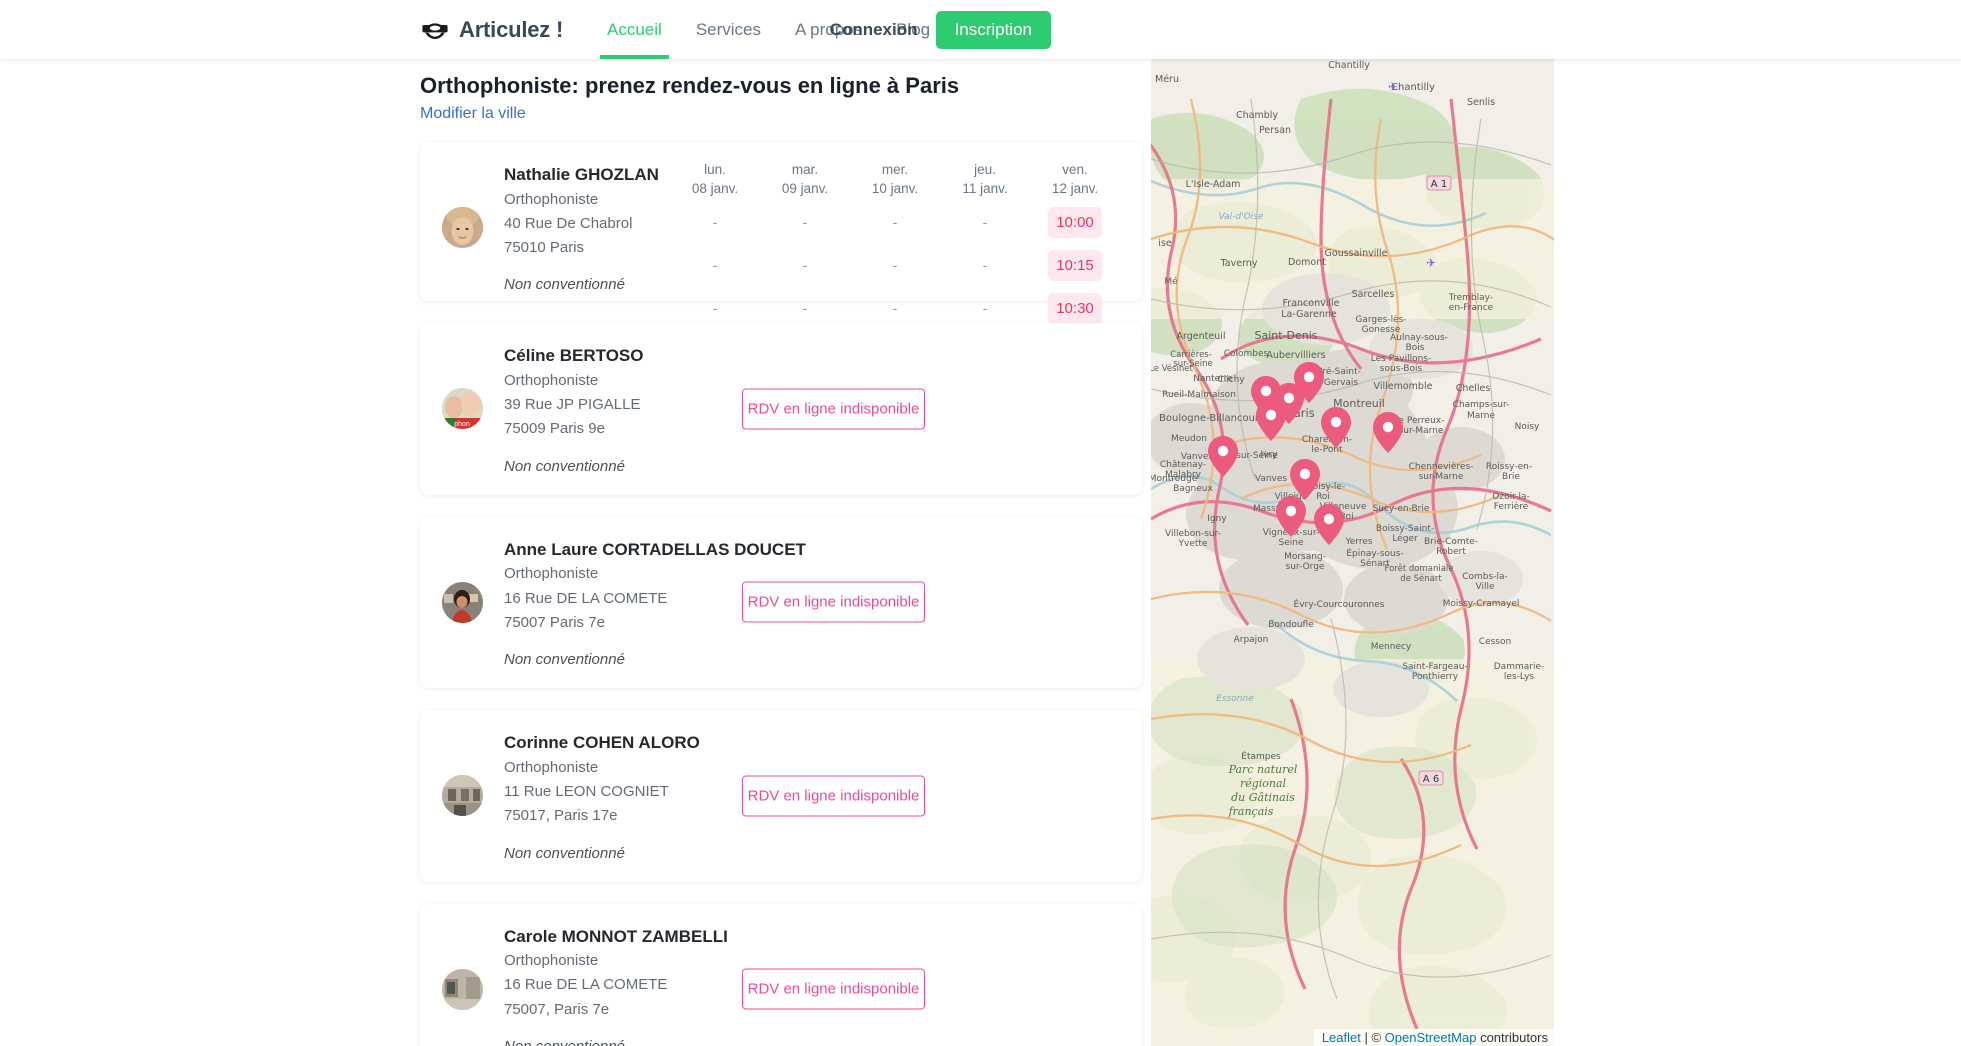 This screenshot has height=1046, width=1961. What do you see at coordinates (1239, 263) in the screenshot?
I see `svg-text: Taverny` at bounding box center [1239, 263].